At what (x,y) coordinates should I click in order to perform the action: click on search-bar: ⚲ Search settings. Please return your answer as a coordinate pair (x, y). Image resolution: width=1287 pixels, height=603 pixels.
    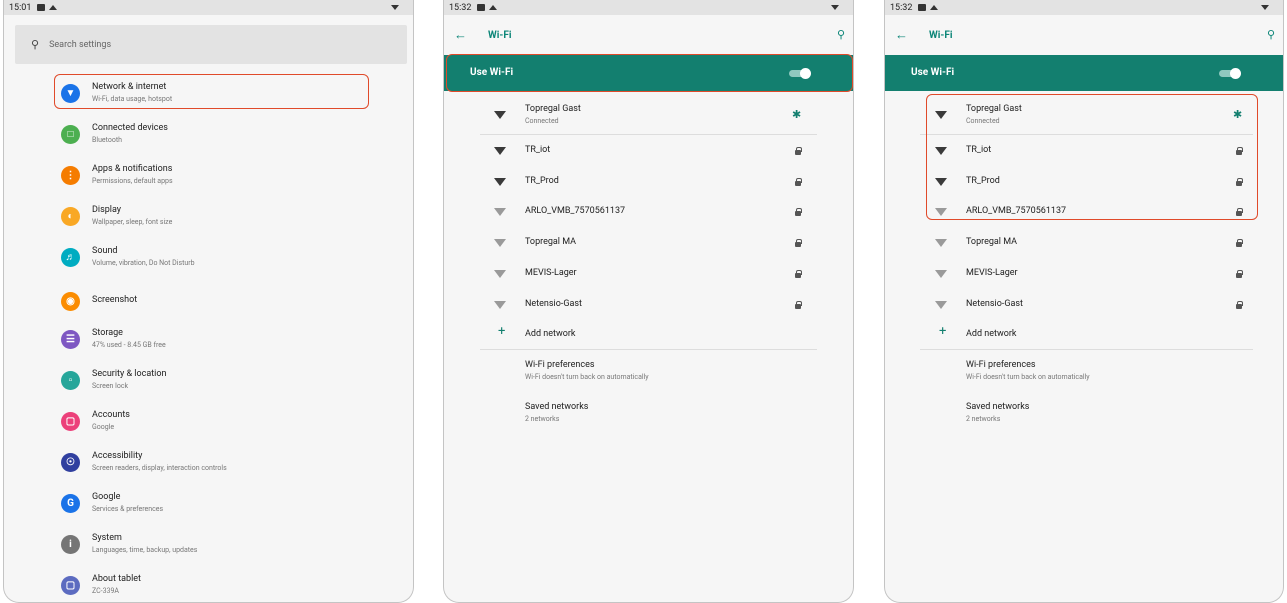
    Looking at the image, I should click on (211, 44).